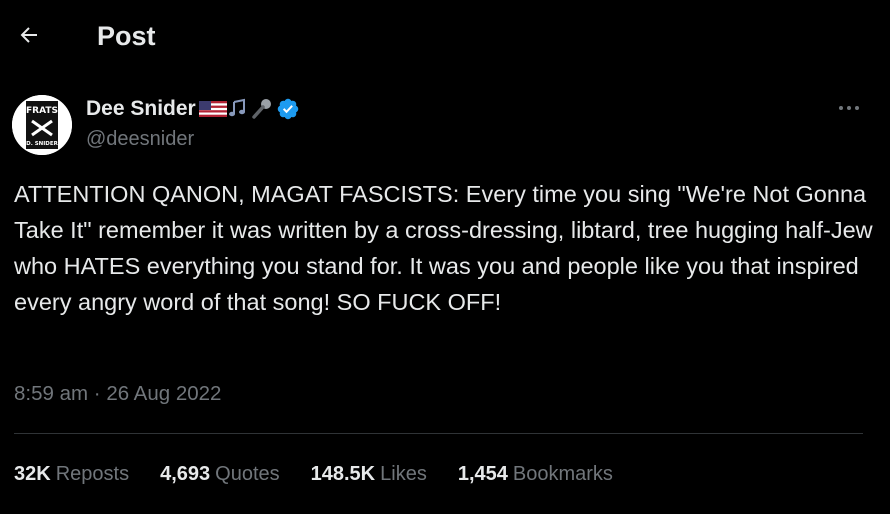  Describe the element at coordinates (261, 109) in the screenshot. I see `microphone-emoji` at that location.